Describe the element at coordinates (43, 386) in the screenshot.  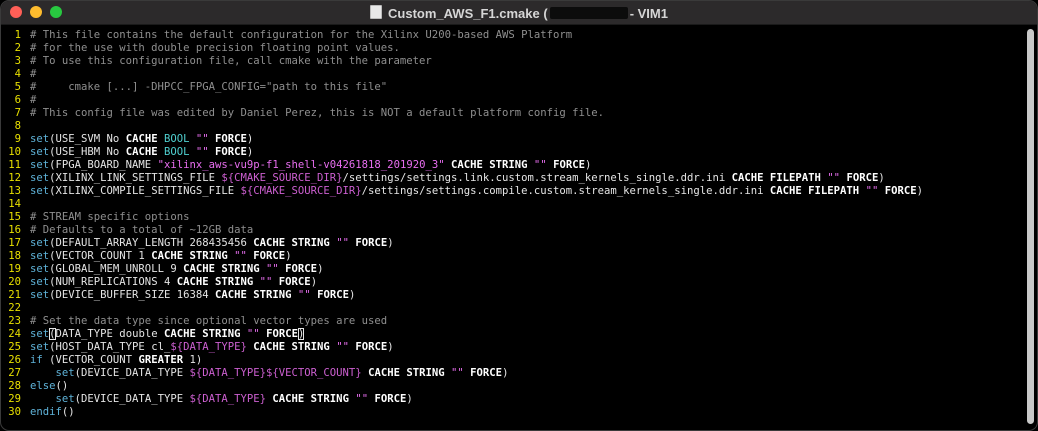
I see `code-token: else` at that location.